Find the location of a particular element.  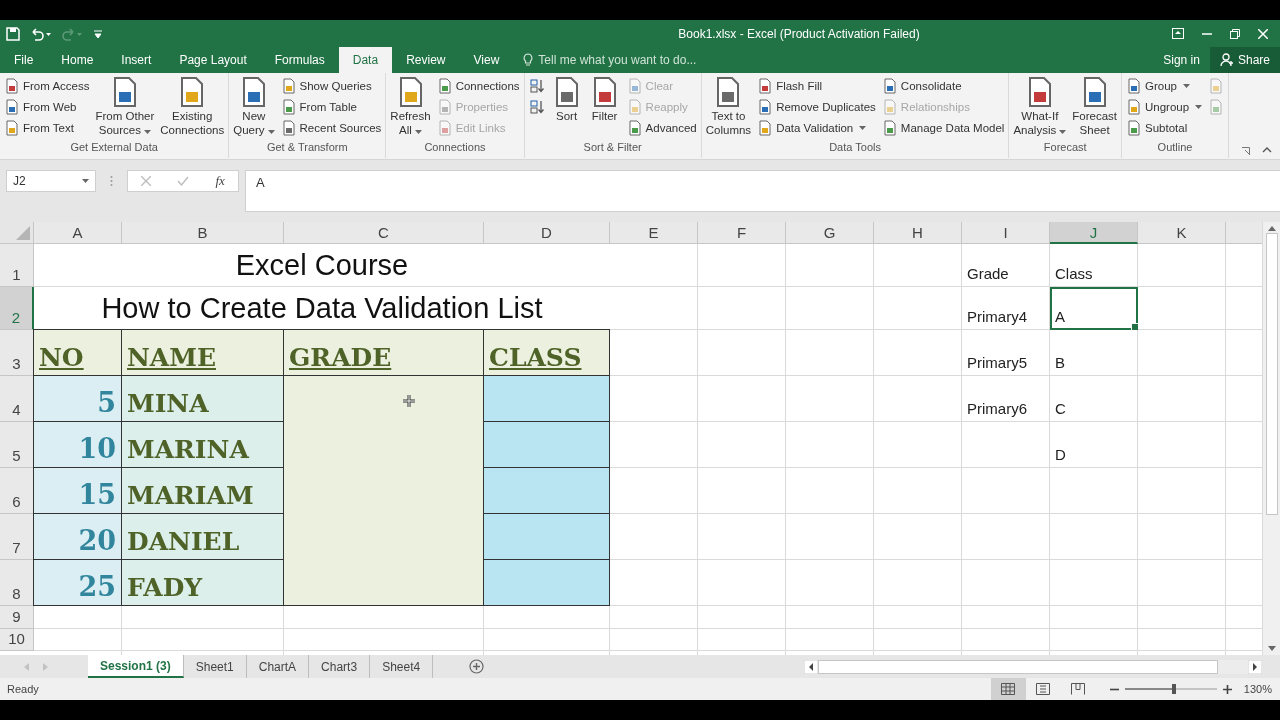

ribbon-button: Refresh All is located at coordinates (410, 106).